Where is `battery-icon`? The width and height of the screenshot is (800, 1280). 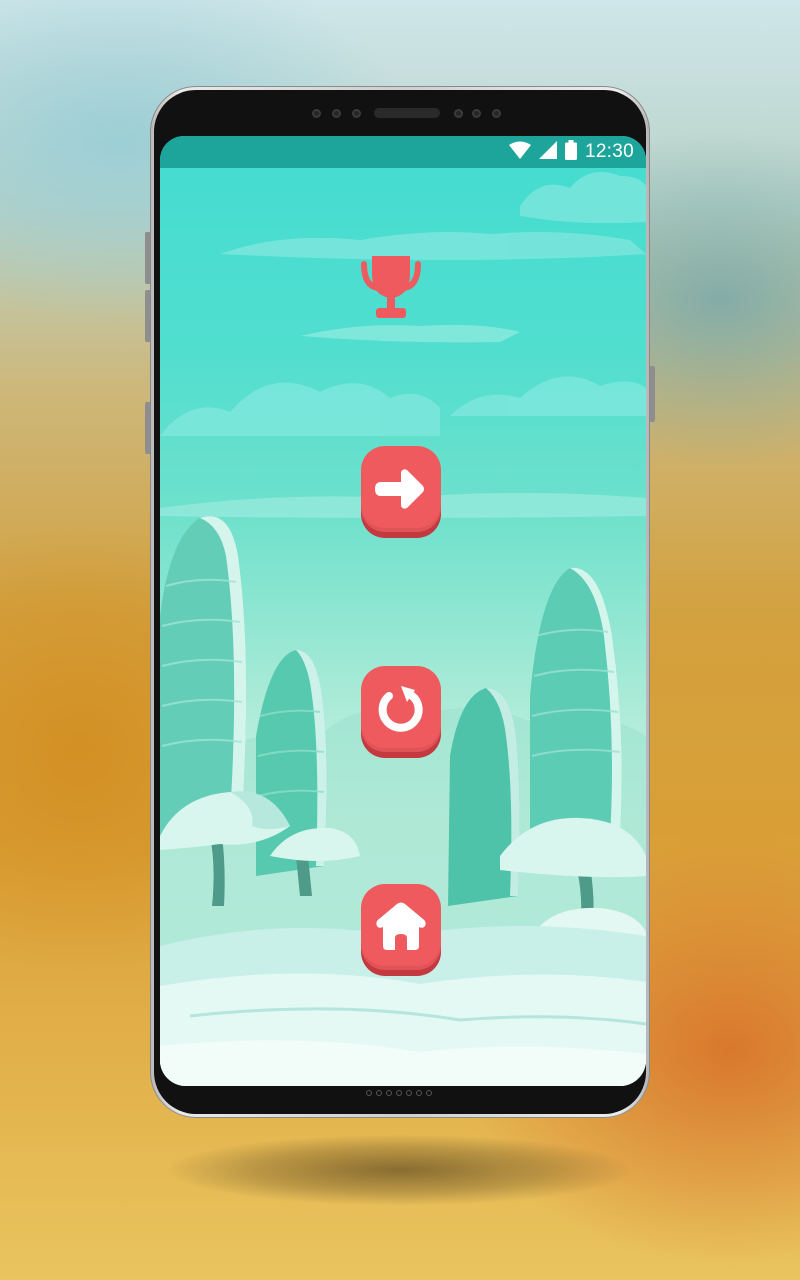
battery-icon is located at coordinates (570, 152).